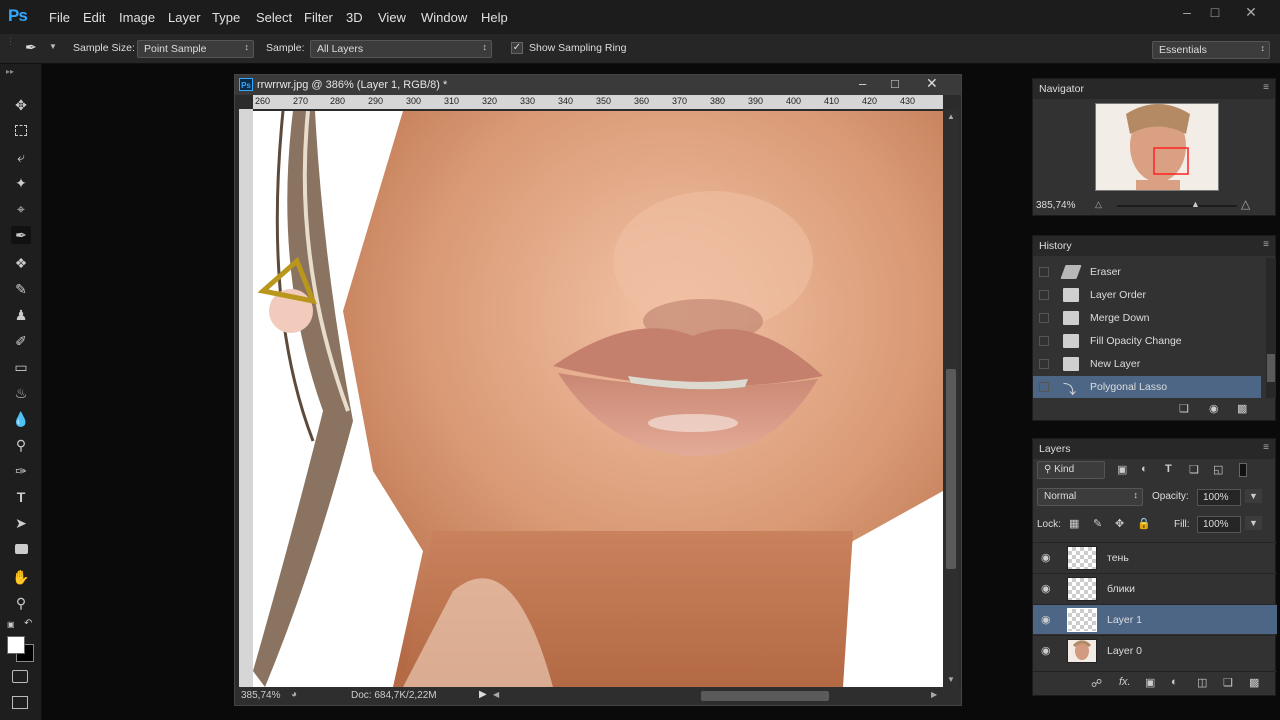 This screenshot has height=720, width=1280. I want to click on zoom-out-icon: △, so click(1098, 204).